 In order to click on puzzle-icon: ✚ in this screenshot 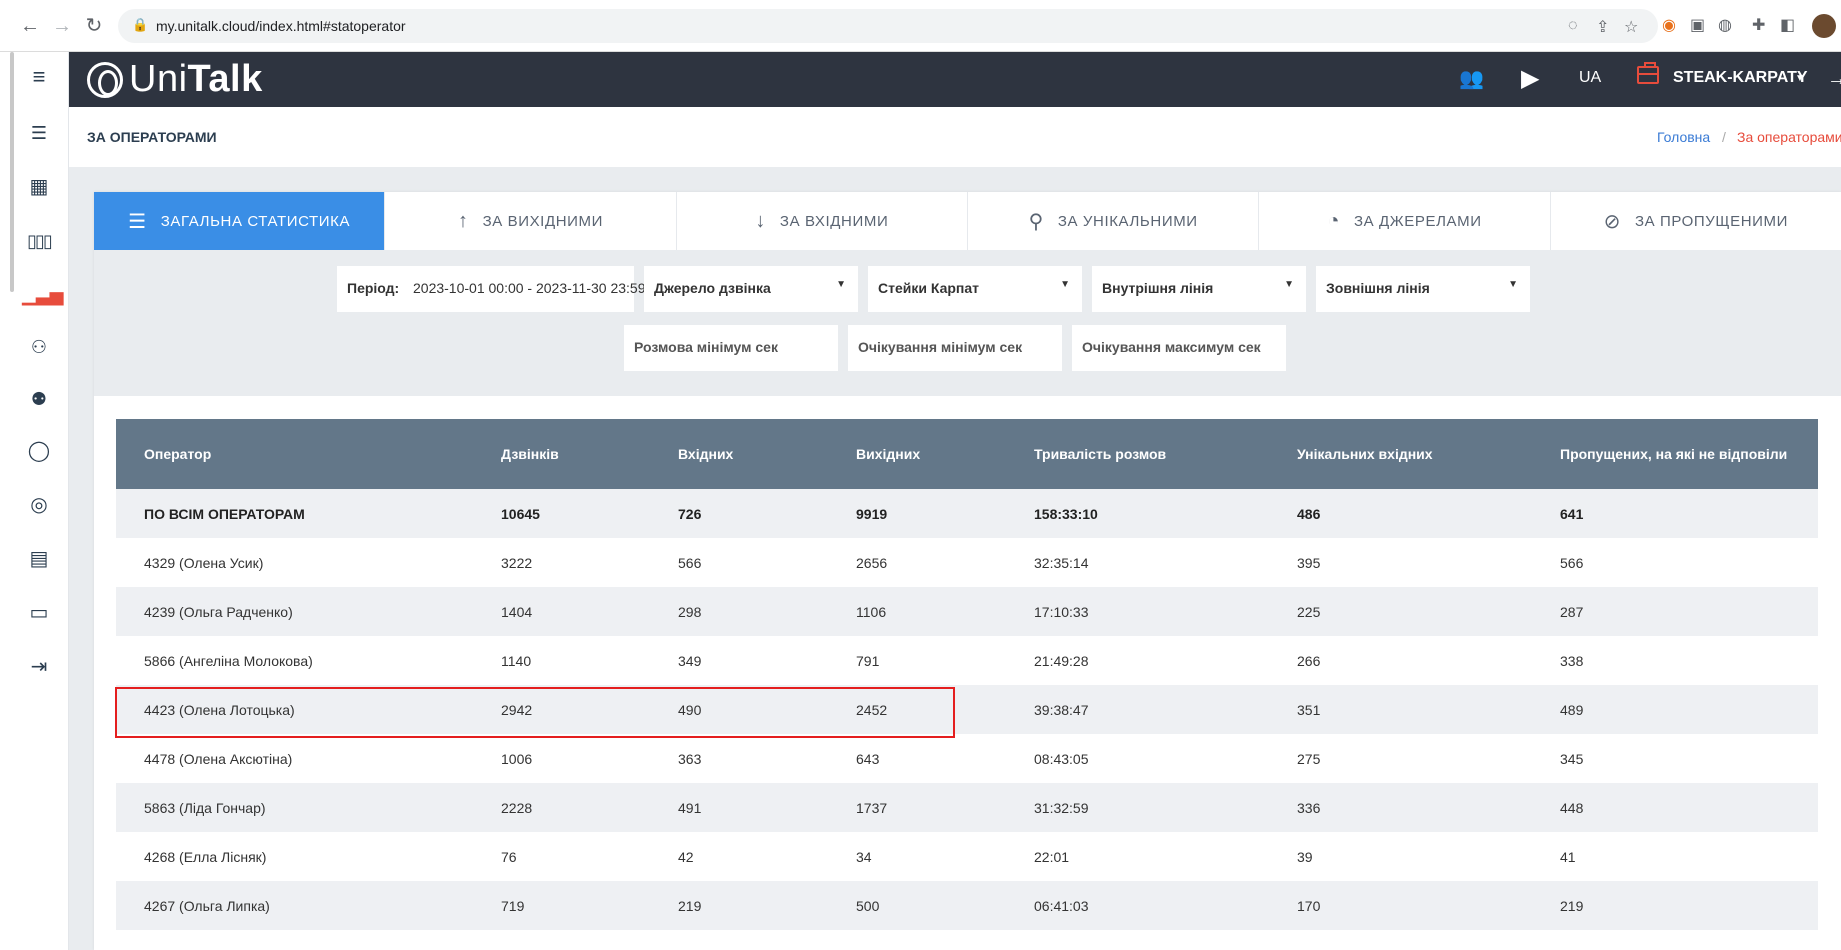, I will do `click(1758, 25)`.